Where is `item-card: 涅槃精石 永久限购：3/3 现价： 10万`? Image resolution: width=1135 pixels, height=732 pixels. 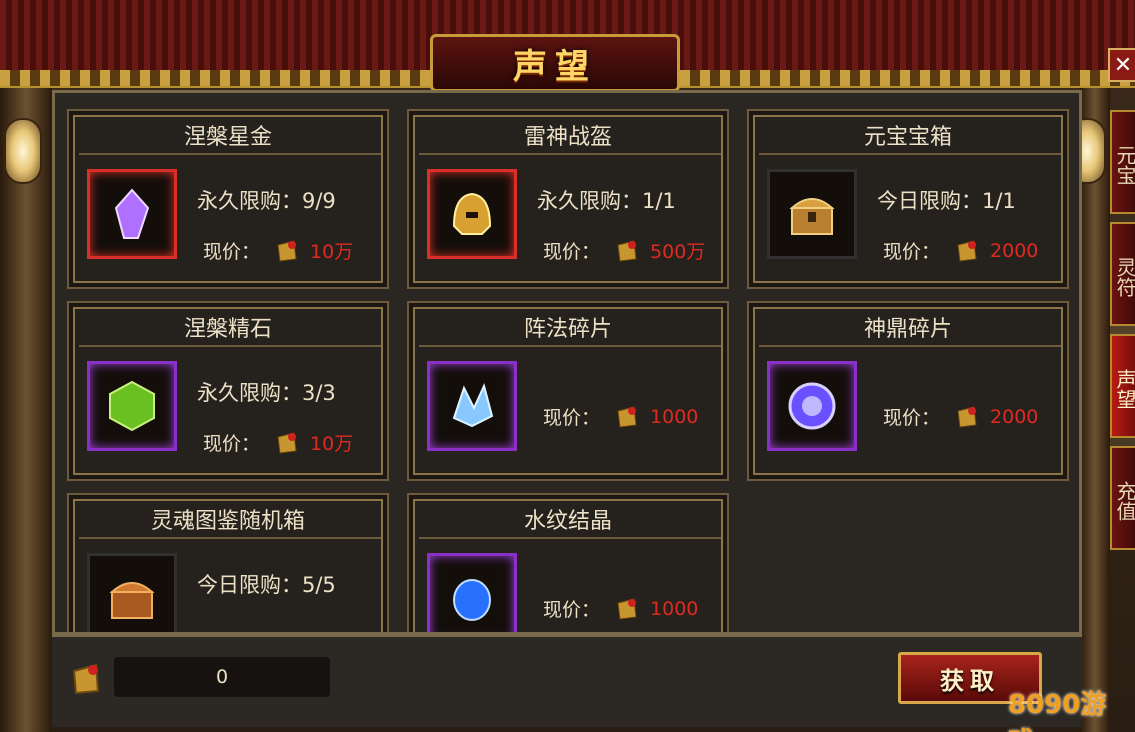
item-card: 涅槃精石 永久限购：3/3 现价： 10万 is located at coordinates (228, 391).